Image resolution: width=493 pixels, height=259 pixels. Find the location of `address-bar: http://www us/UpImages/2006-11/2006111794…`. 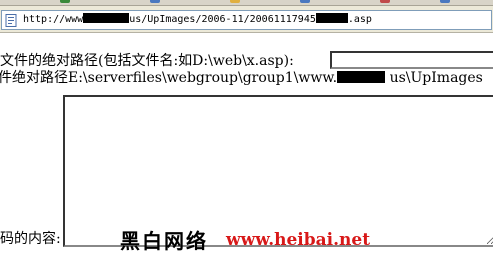

address-bar: http://www us/UpImages/2006-11/2006111794… is located at coordinates (246, 19).